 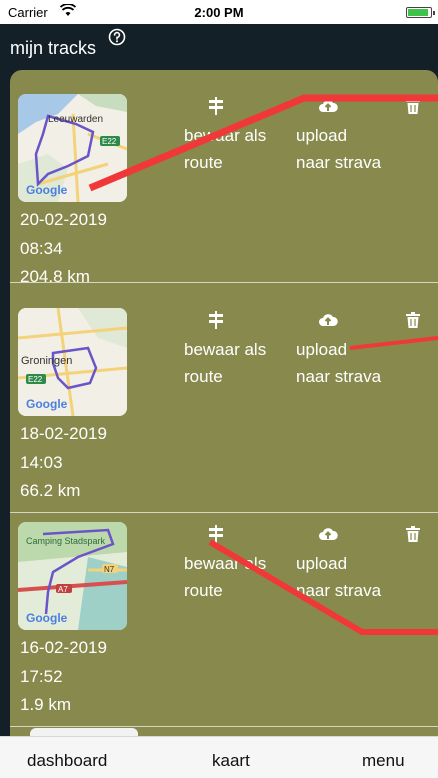 What do you see at coordinates (63, 219) in the screenshot?
I see `track-date: 20-02-2019` at bounding box center [63, 219].